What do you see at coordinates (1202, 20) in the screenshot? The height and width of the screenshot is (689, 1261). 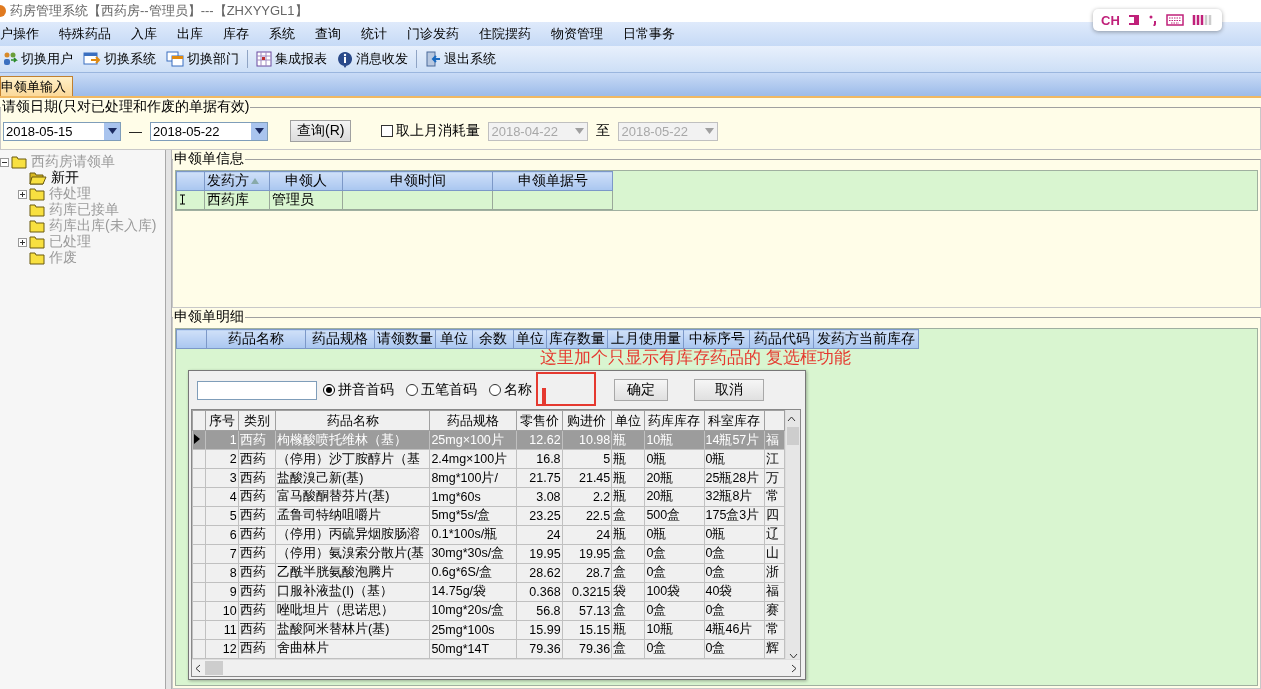 I see `bars-icon` at bounding box center [1202, 20].